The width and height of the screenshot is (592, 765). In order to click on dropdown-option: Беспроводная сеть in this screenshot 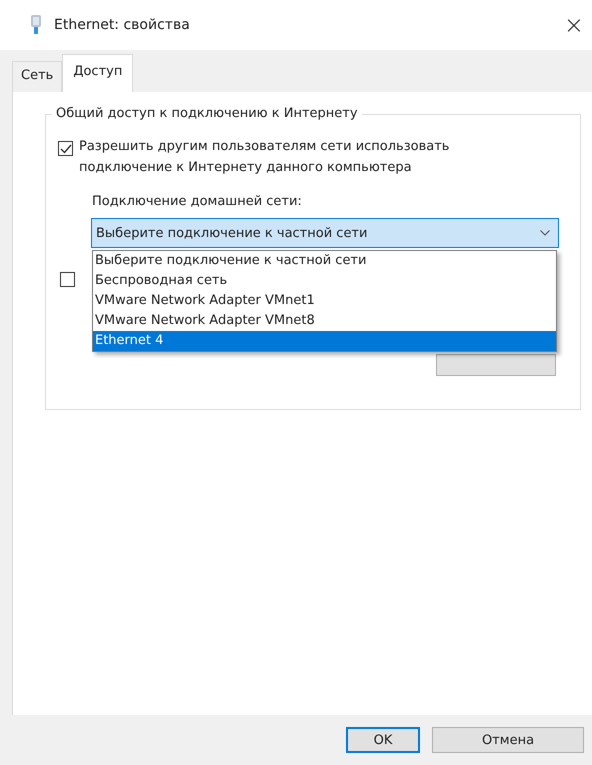, I will do `click(324, 281)`.